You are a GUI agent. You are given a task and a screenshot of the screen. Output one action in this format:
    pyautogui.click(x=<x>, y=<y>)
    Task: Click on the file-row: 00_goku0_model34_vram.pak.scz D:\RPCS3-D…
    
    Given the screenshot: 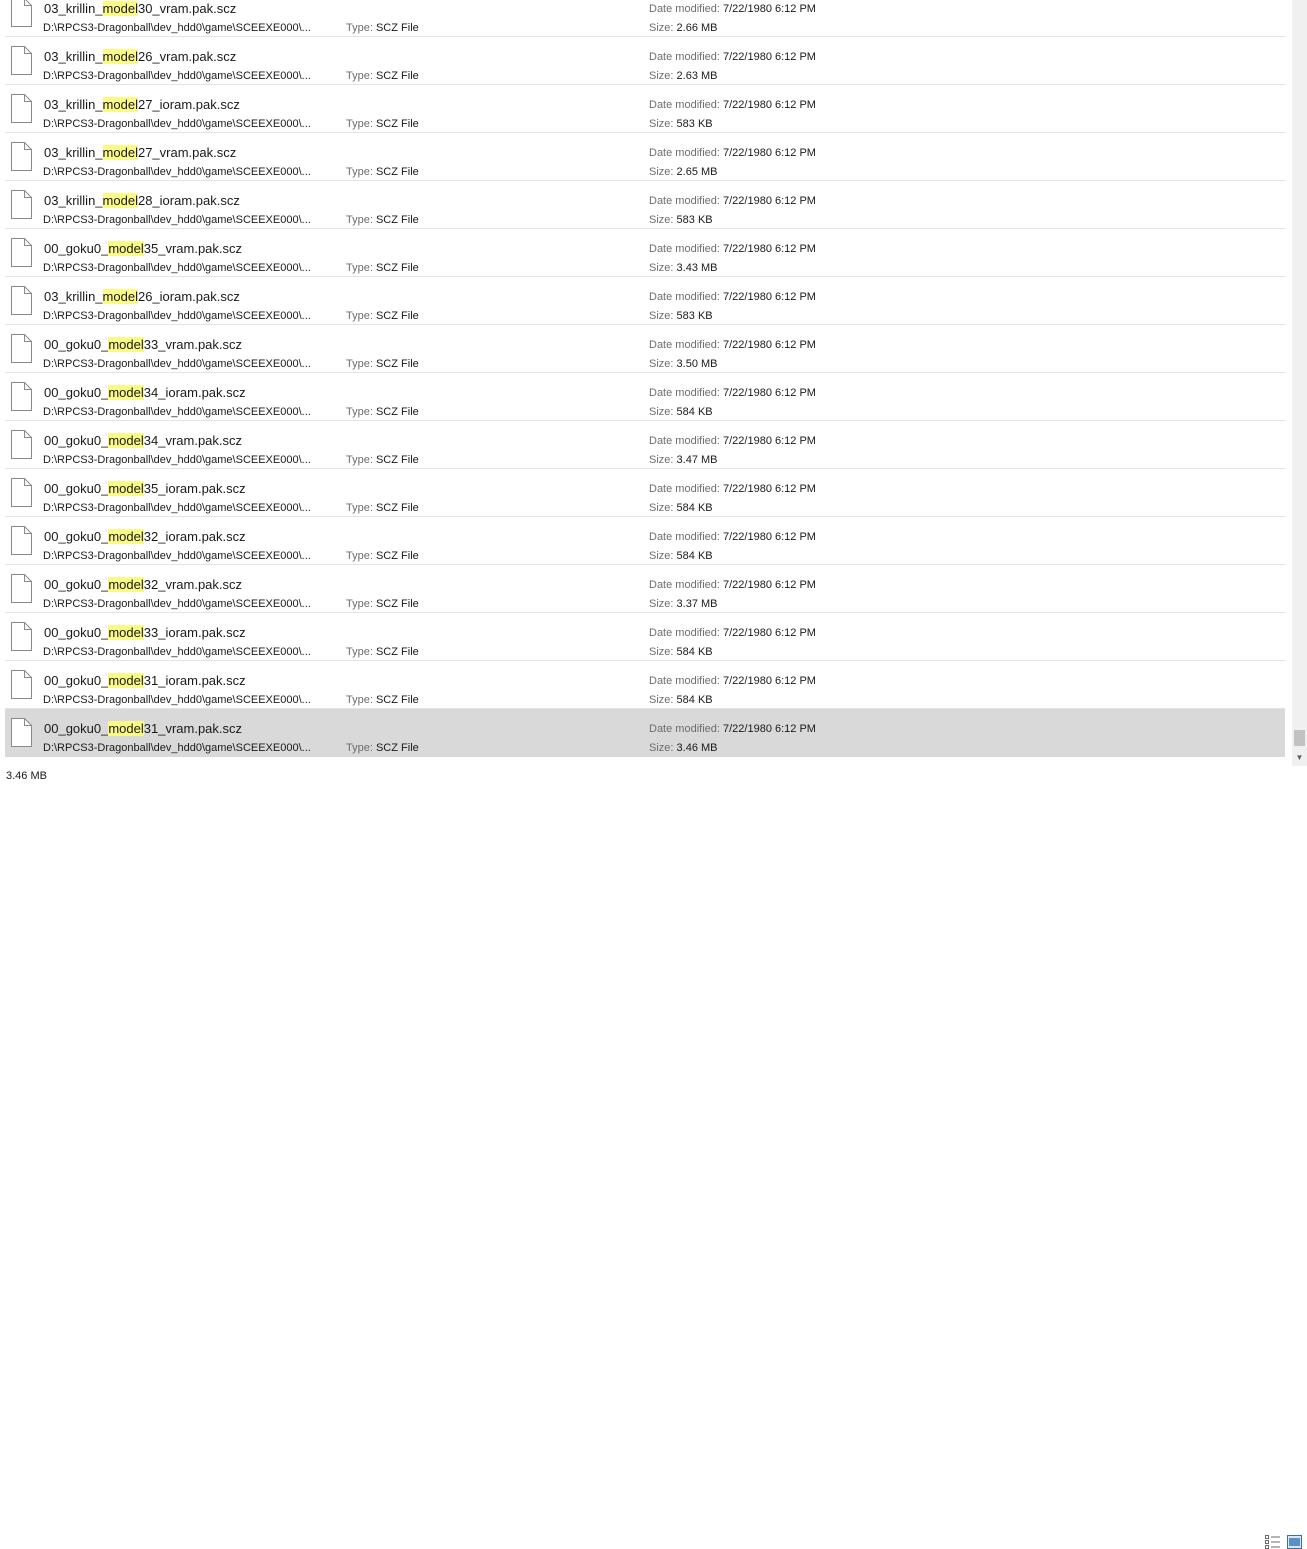 What is the action you would take?
    pyautogui.click(x=645, y=445)
    